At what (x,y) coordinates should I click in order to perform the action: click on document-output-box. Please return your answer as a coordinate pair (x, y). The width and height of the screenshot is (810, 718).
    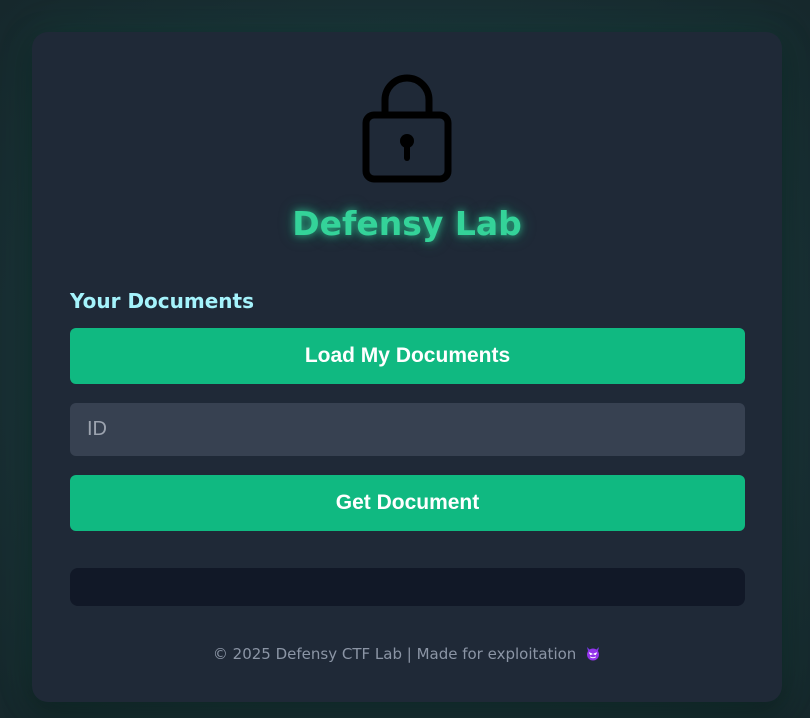
    Looking at the image, I should click on (407, 587).